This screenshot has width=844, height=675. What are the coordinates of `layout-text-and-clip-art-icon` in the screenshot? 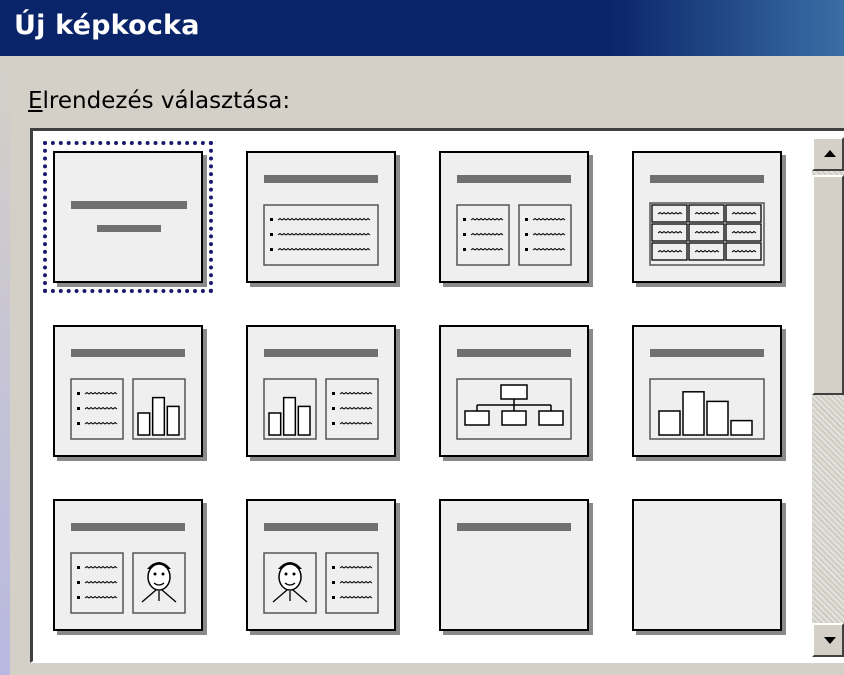 It's located at (128, 568).